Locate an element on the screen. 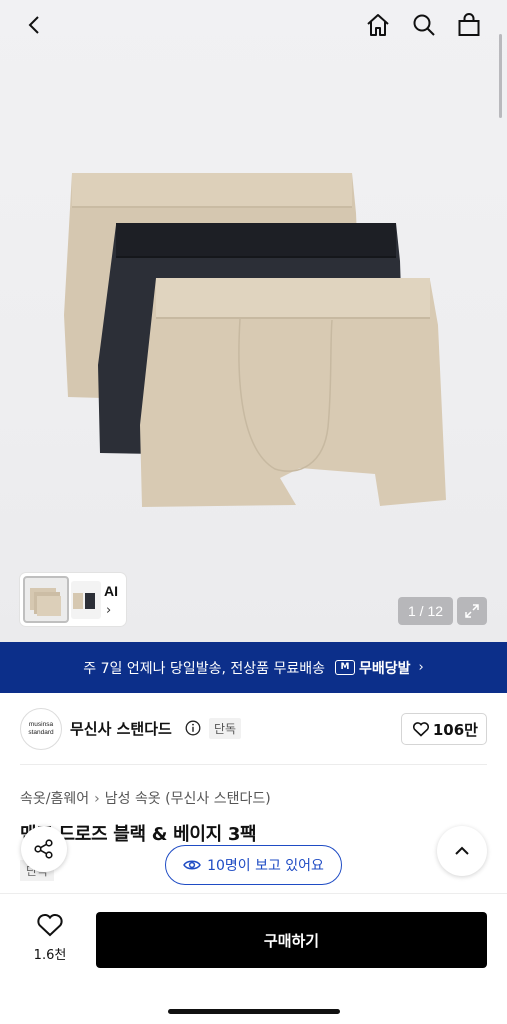 This screenshot has width=507, height=1024. ai-thumbnail-strip: AI › is located at coordinates (73, 599).